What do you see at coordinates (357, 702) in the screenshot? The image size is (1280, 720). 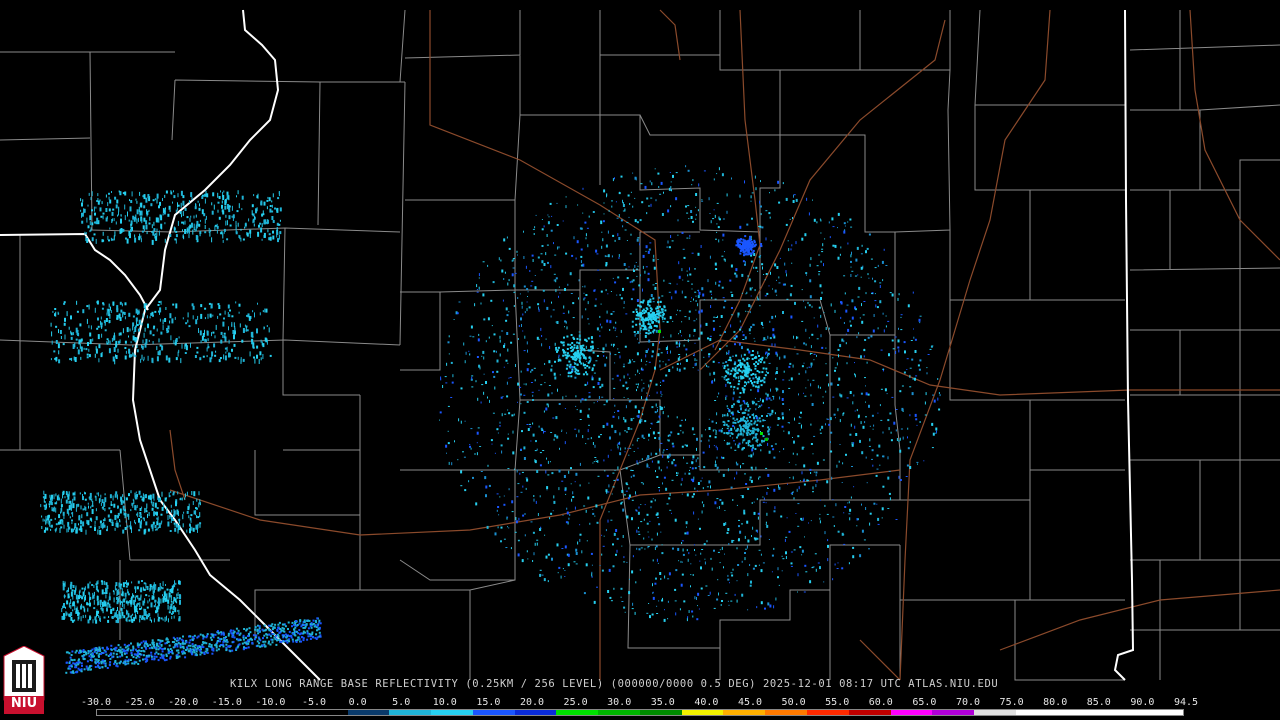 I see `scale-label: 0.0` at bounding box center [357, 702].